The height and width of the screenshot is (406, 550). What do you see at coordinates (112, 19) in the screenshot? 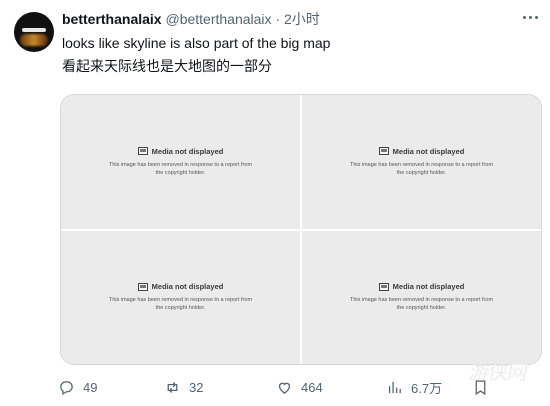
I see `display-name: betterthanalaix` at bounding box center [112, 19].